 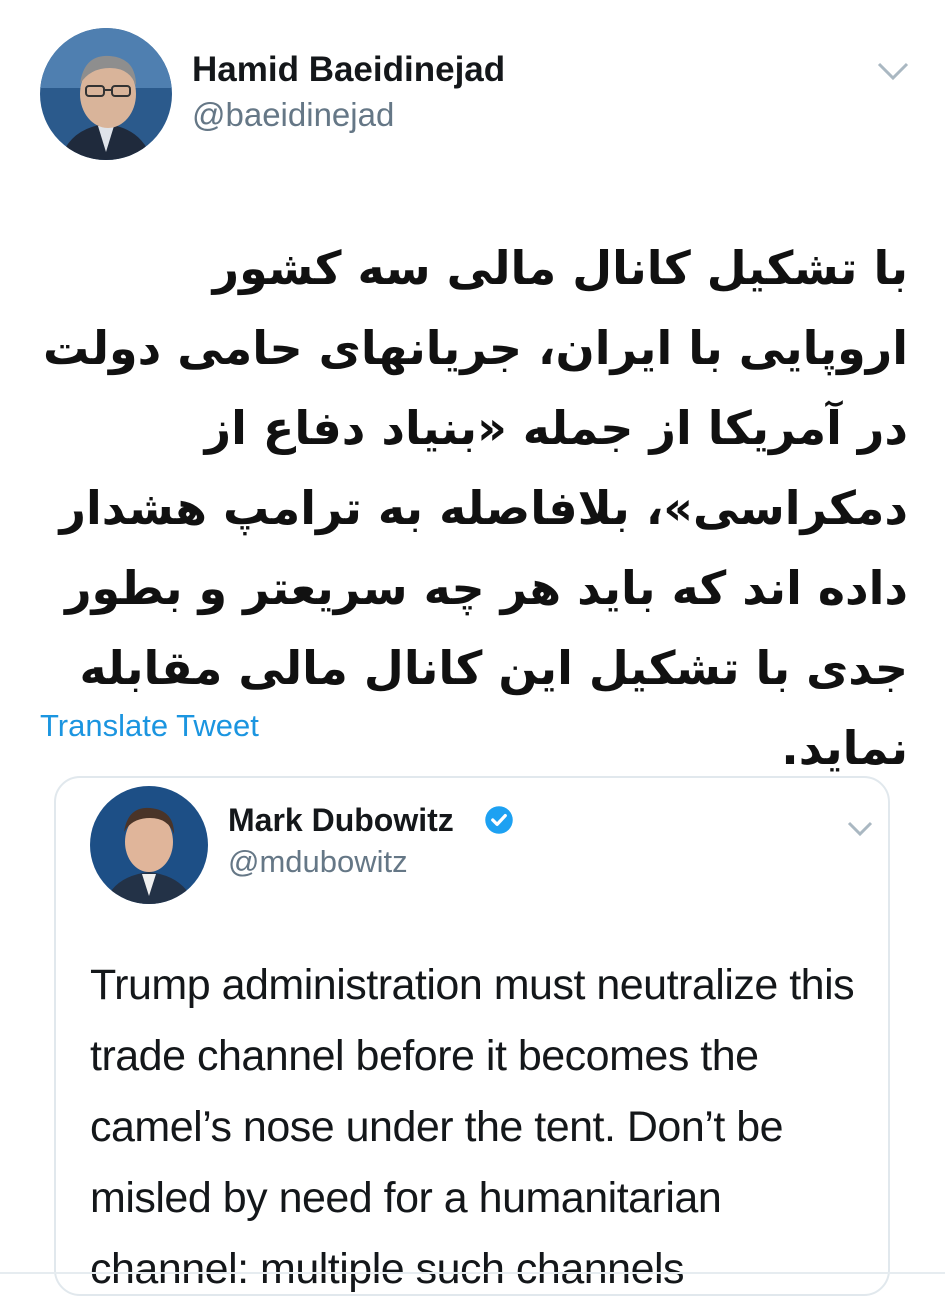 I want to click on quoted-author-name: Mark Dubowitz, so click(x=341, y=820).